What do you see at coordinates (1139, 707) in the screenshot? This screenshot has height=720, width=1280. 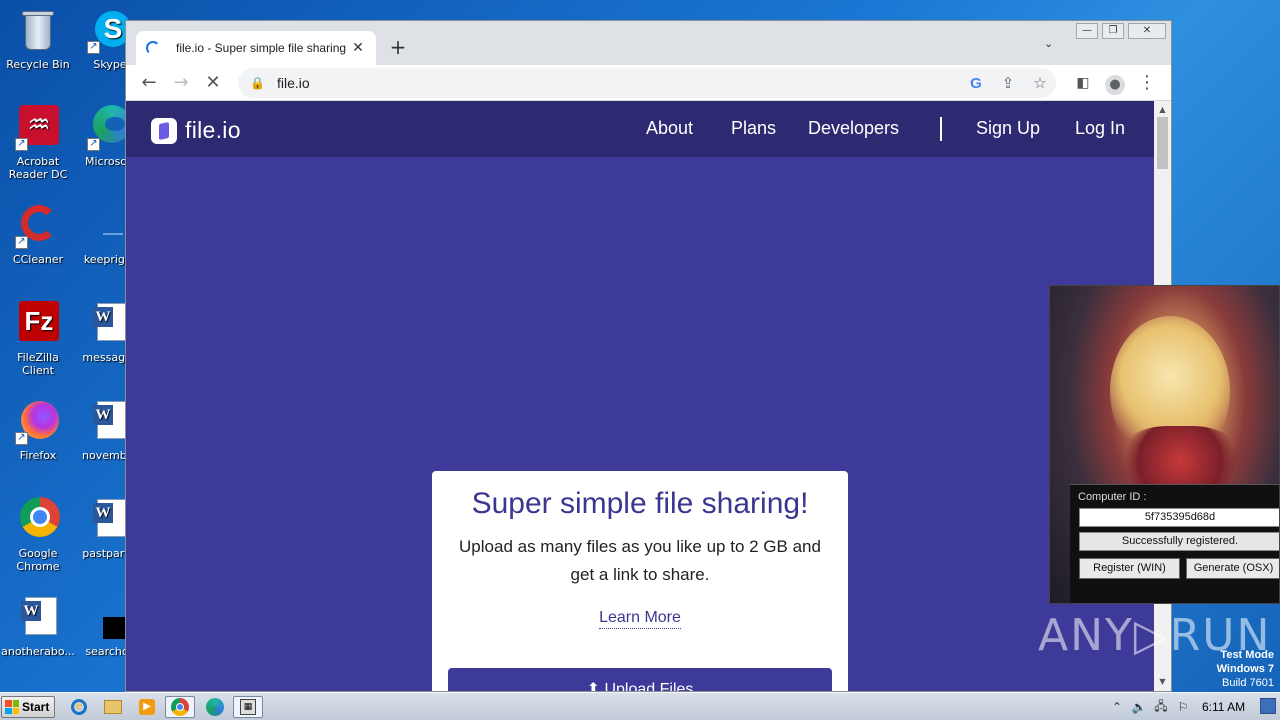 I see `volume-icon: 🔈` at bounding box center [1139, 707].